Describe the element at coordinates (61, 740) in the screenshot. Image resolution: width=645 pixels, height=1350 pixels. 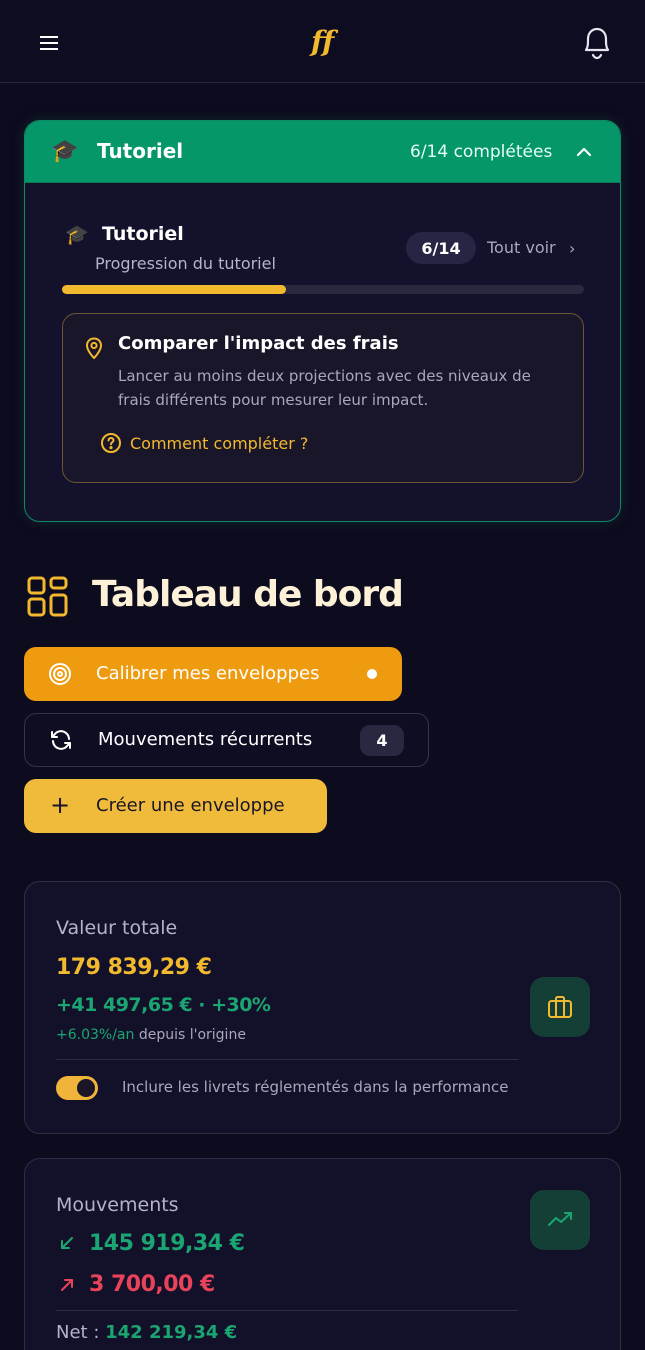
I see `refresh-icon` at that location.